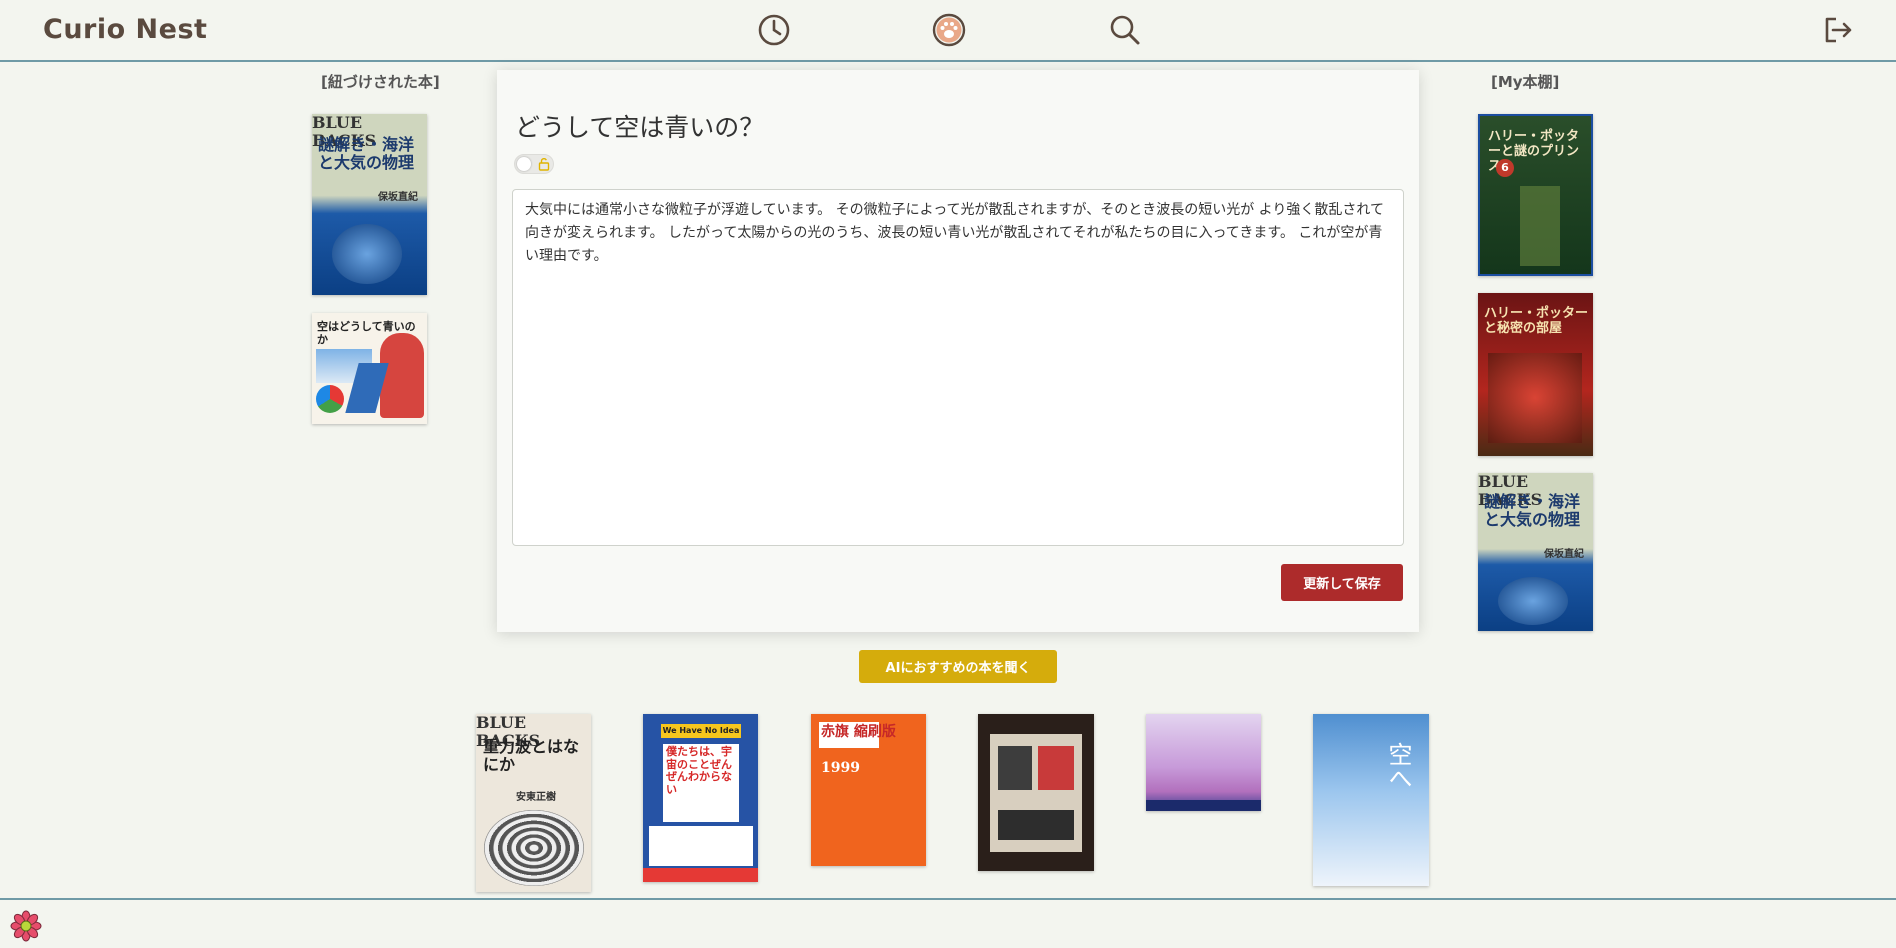  I want to click on book-title: ハリー・ポッターと秘密の部屋, so click(1536, 321).